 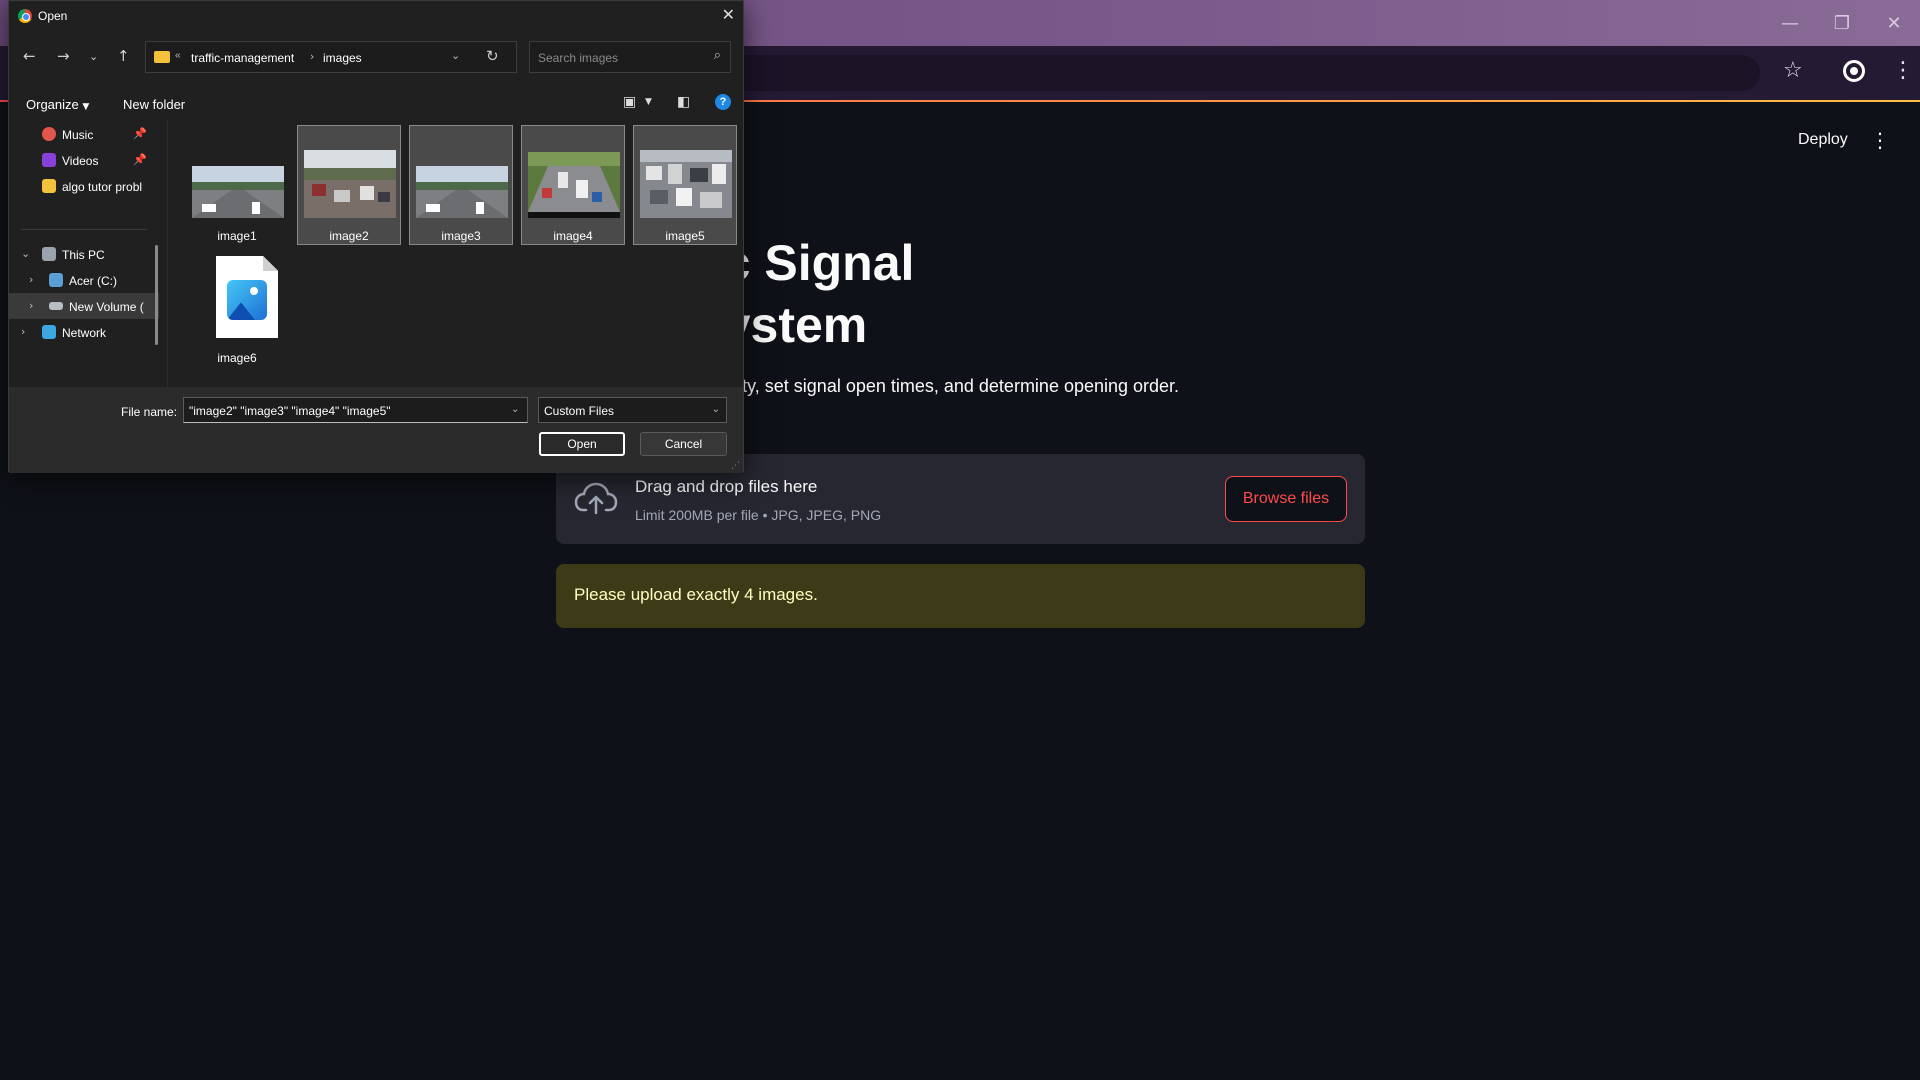 I want to click on file-item-image3: image3, so click(x=461, y=185).